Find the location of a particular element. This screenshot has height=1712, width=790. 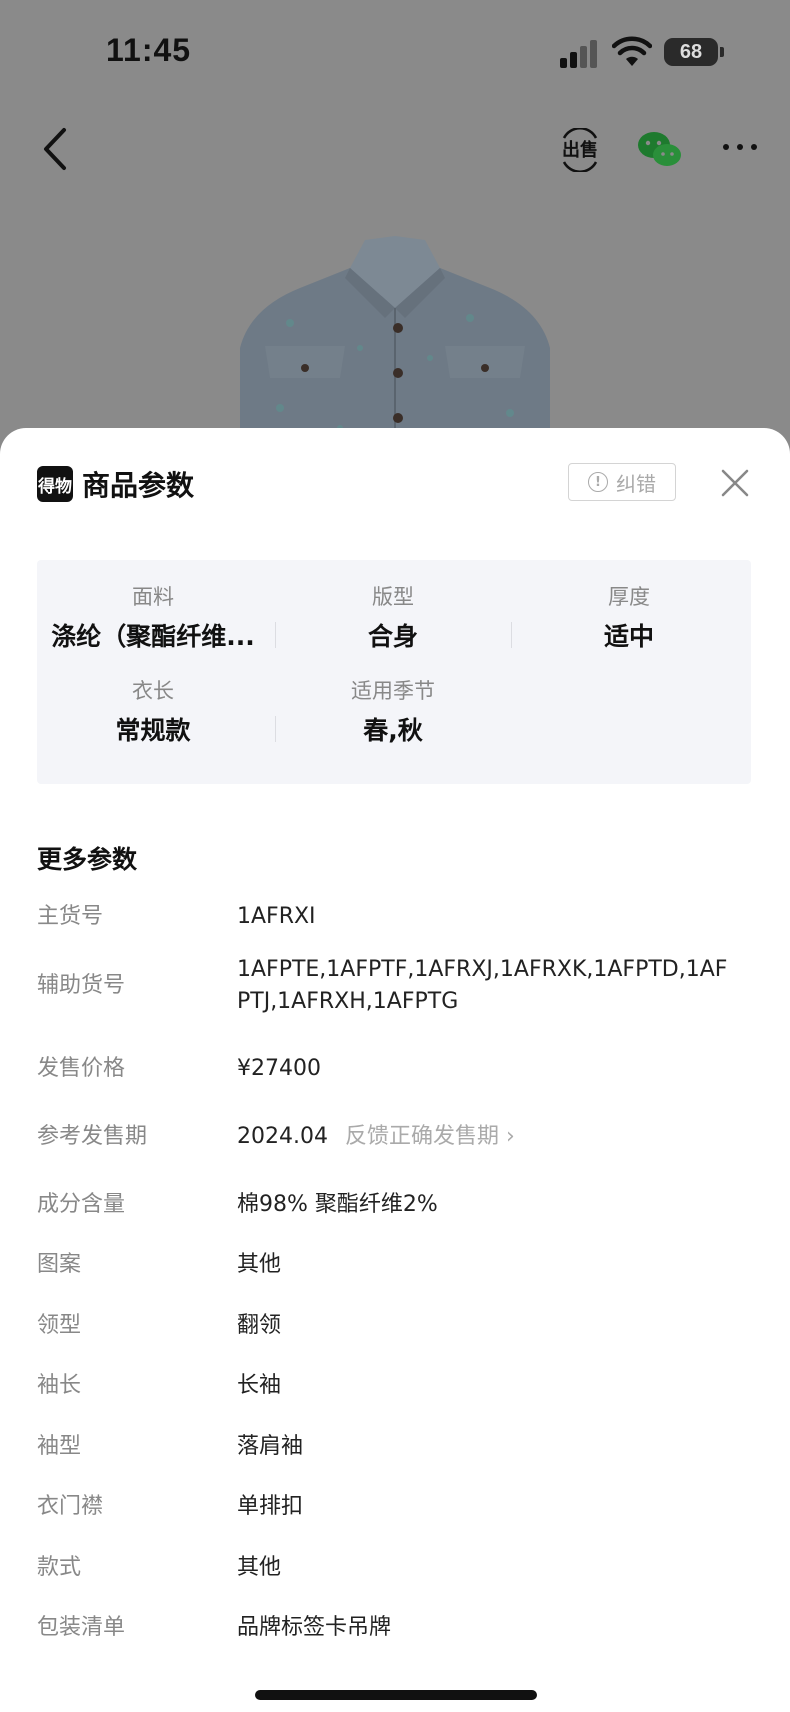

close-icon is located at coordinates (735, 483).